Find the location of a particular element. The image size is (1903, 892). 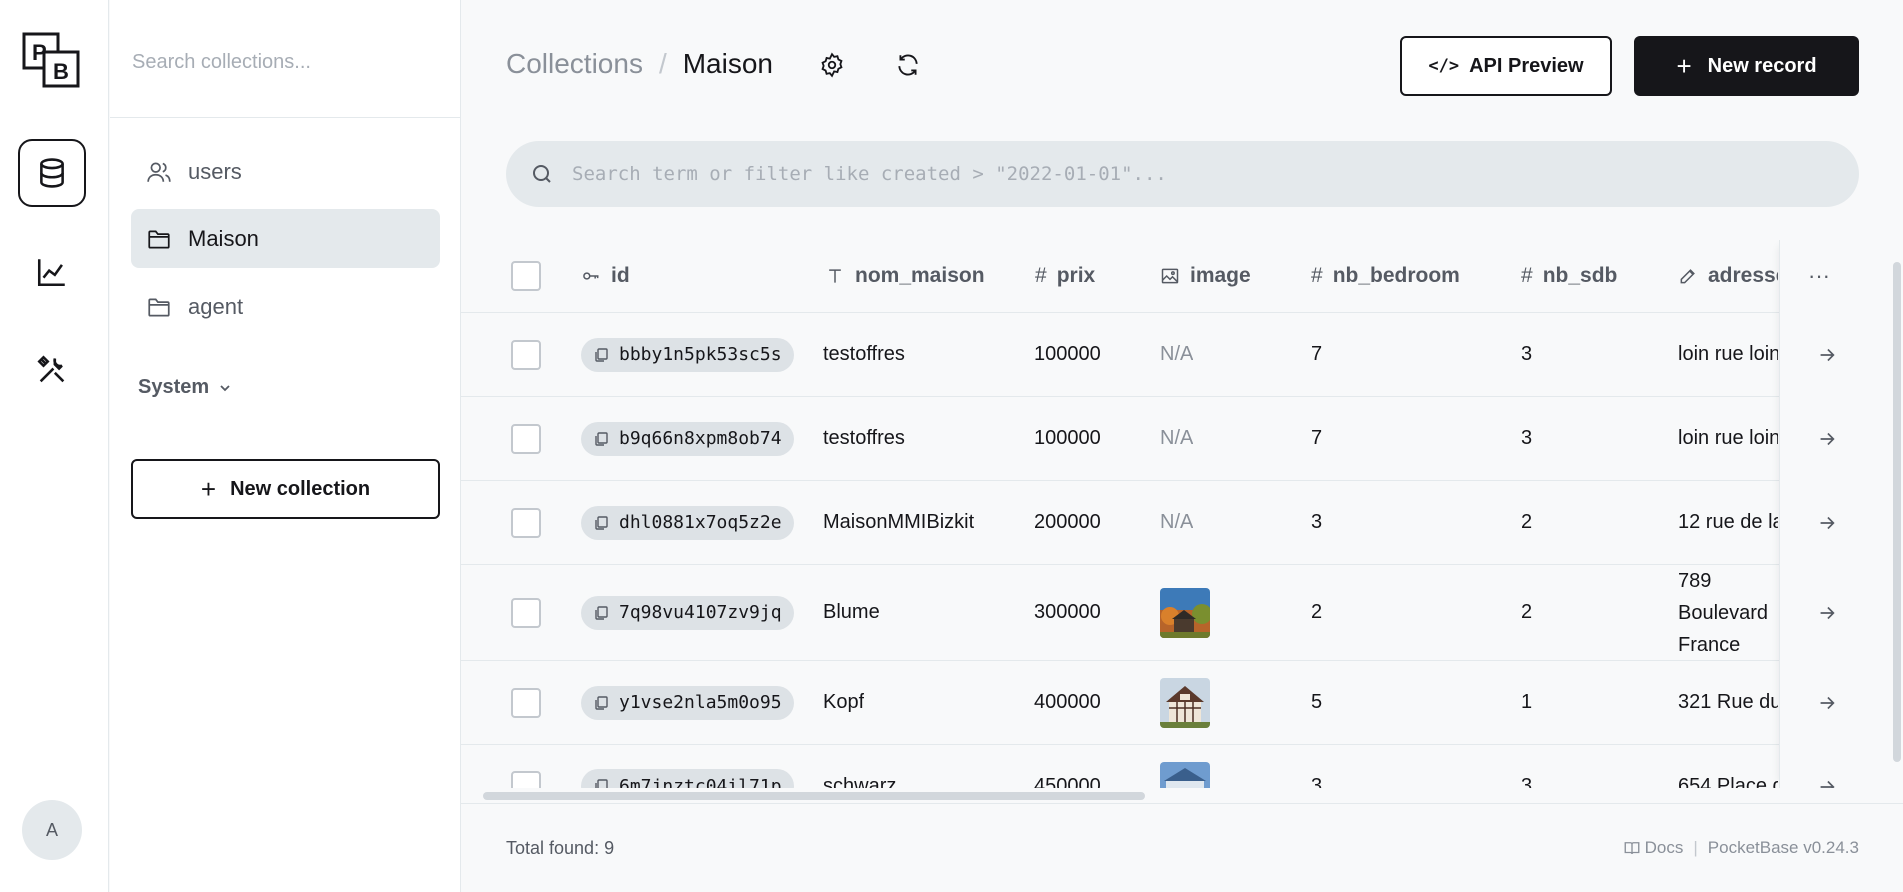

sidebar-item-agent: agent is located at coordinates (285, 306).